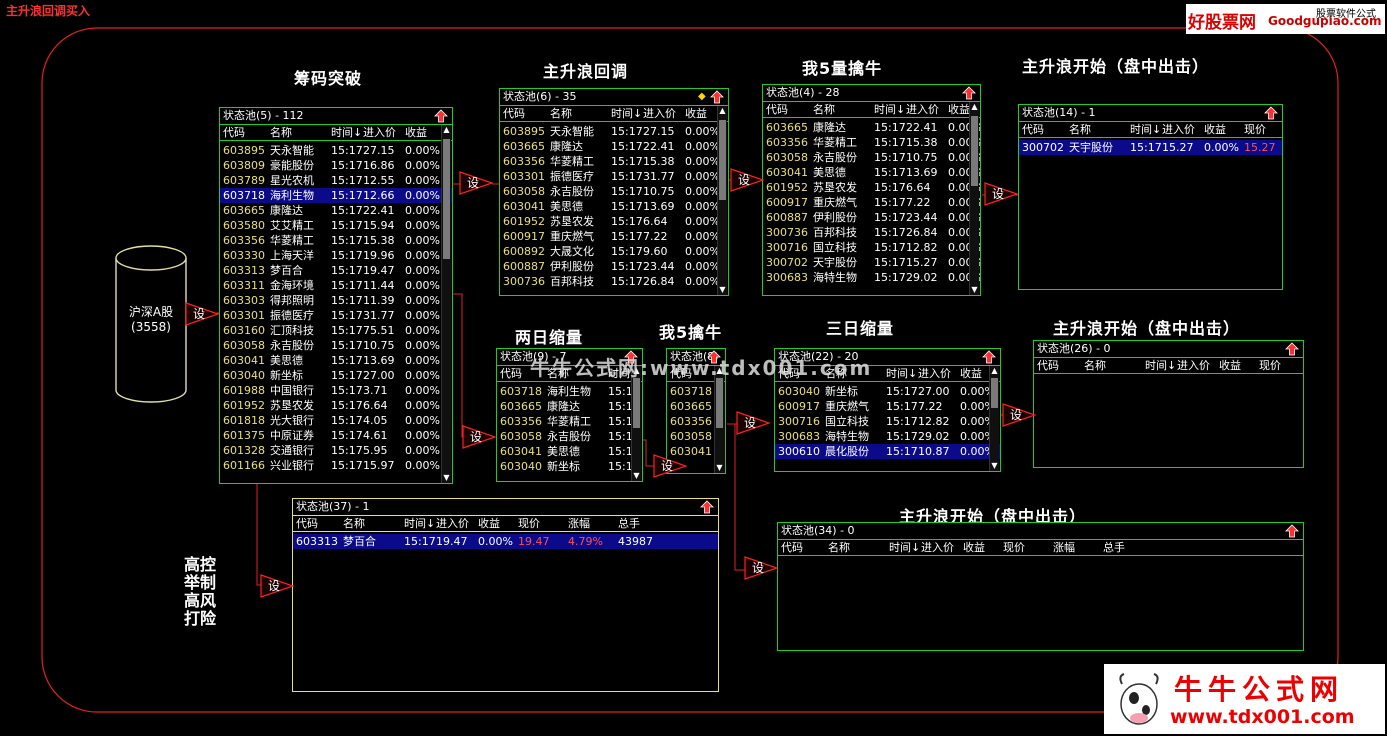 This screenshot has height=736, width=1387. I want to click on table-row: 300716 国立科技 15:1712.82 0.00%, so click(887, 421).